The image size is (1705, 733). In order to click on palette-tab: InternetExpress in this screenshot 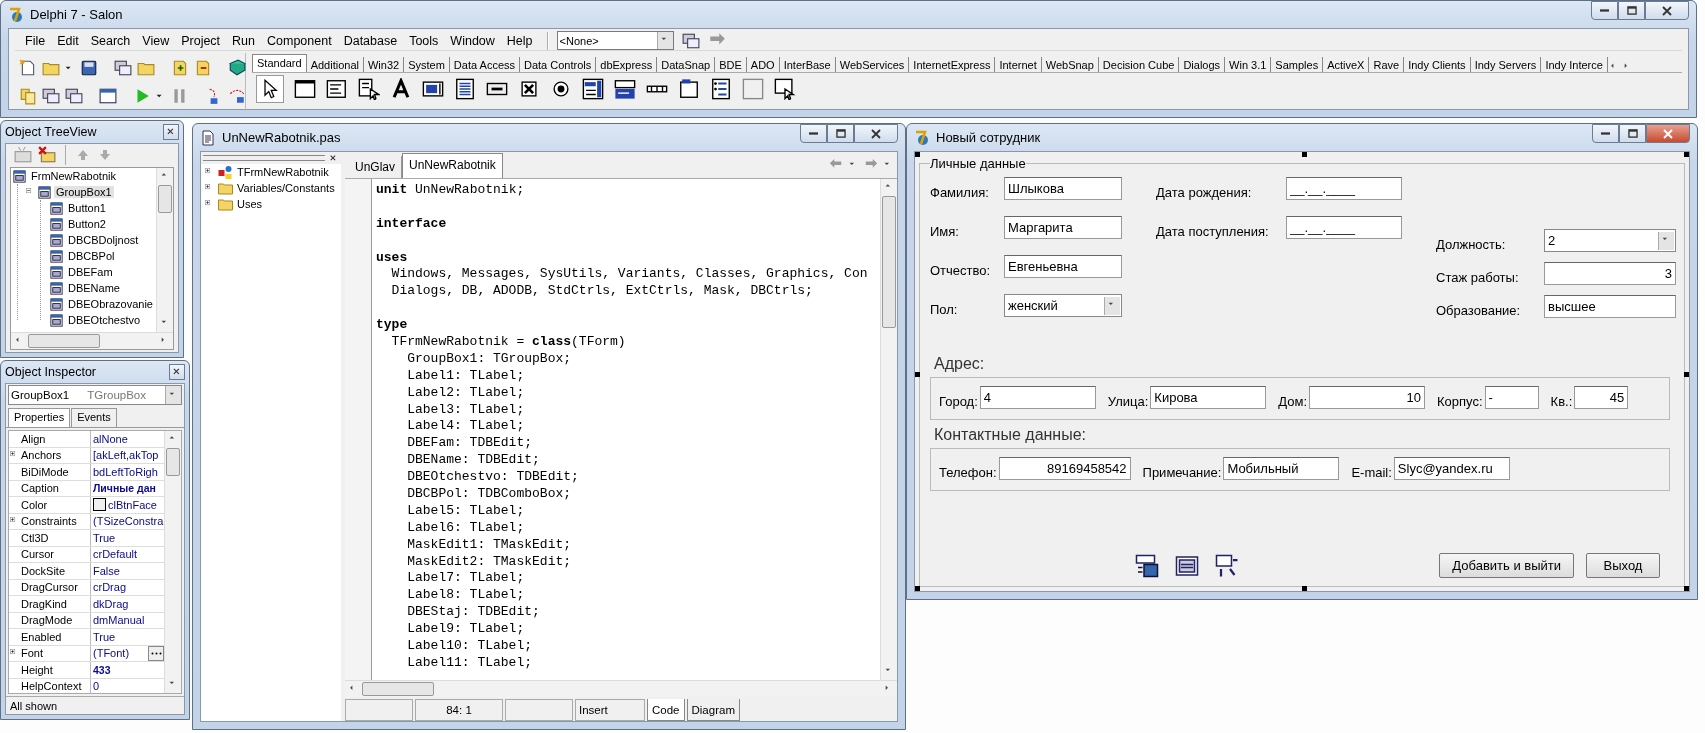, I will do `click(952, 64)`.